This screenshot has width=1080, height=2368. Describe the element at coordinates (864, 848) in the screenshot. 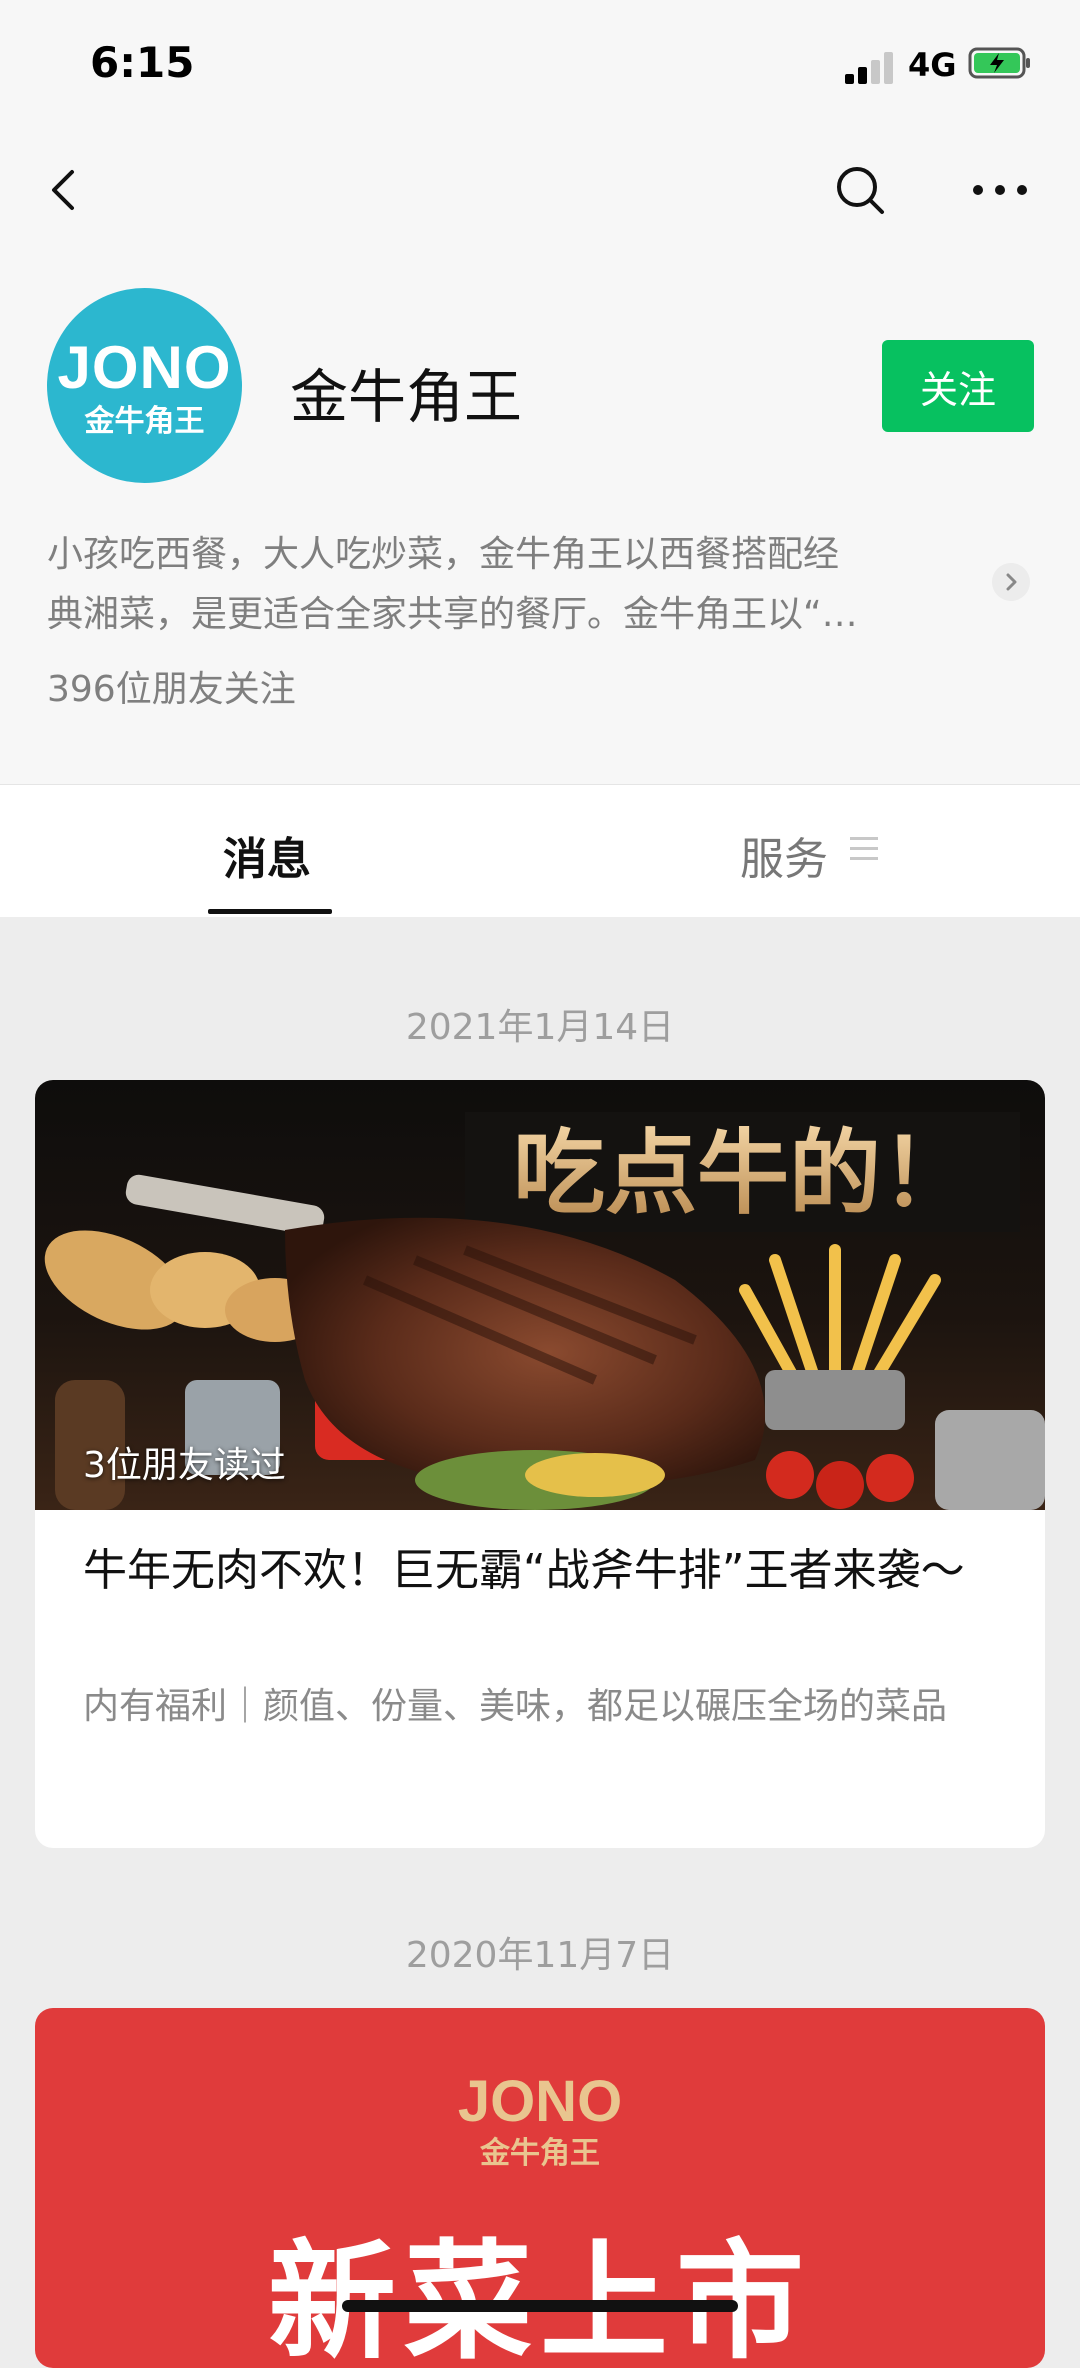

I see `menu-lines-icon` at that location.